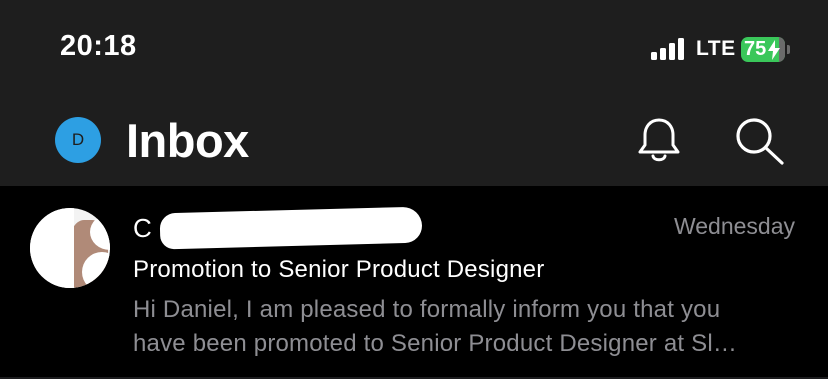 This screenshot has width=828, height=379. I want to click on battery-icon: 75, so click(763, 49).